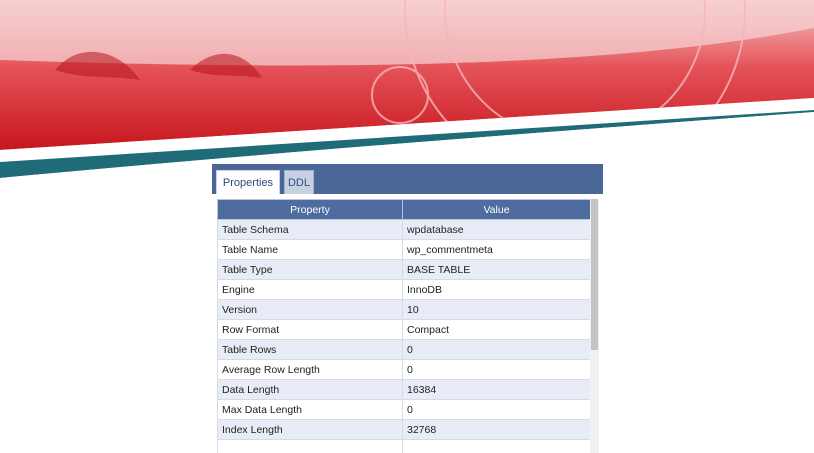  What do you see at coordinates (310, 249) in the screenshot?
I see `property-cell: Table Name` at bounding box center [310, 249].